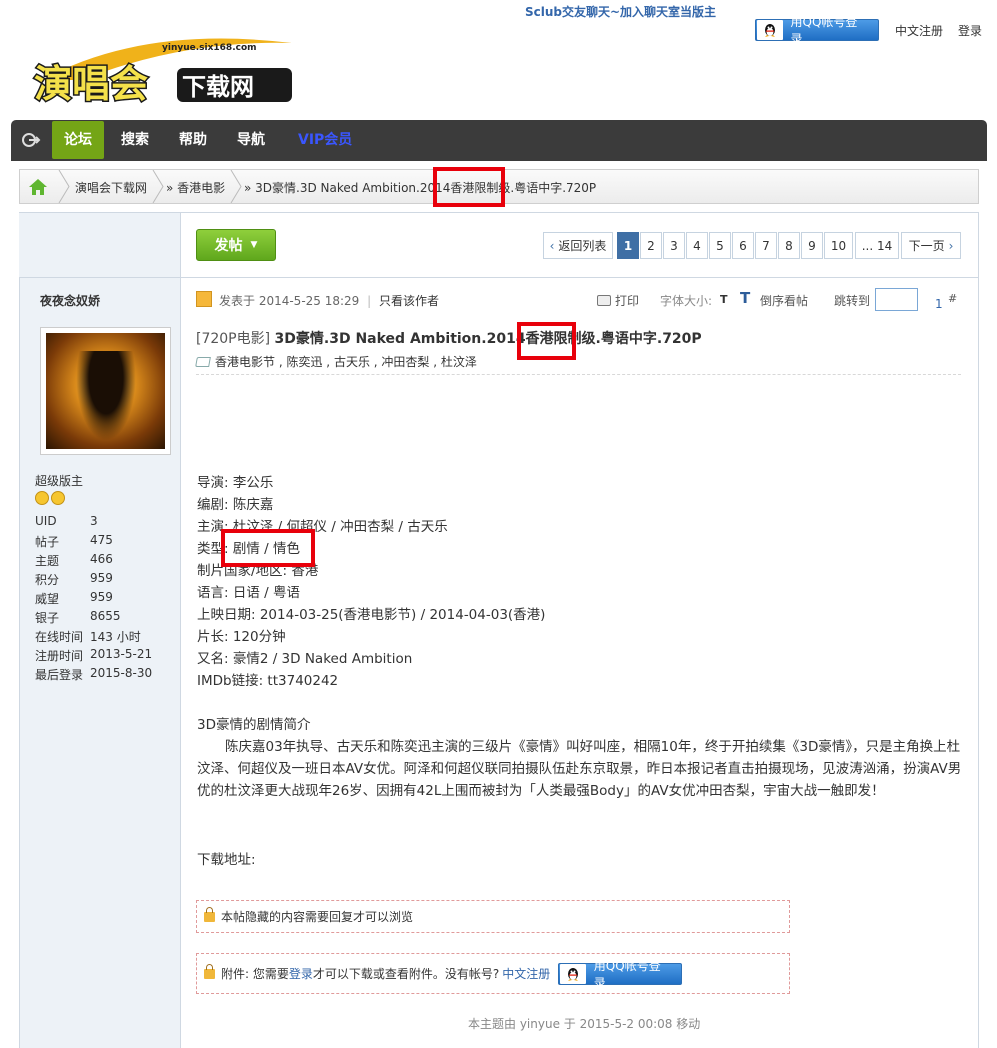 The image size is (997, 1048). What do you see at coordinates (193, 140) in the screenshot?
I see `nav-help: 帮助` at bounding box center [193, 140].